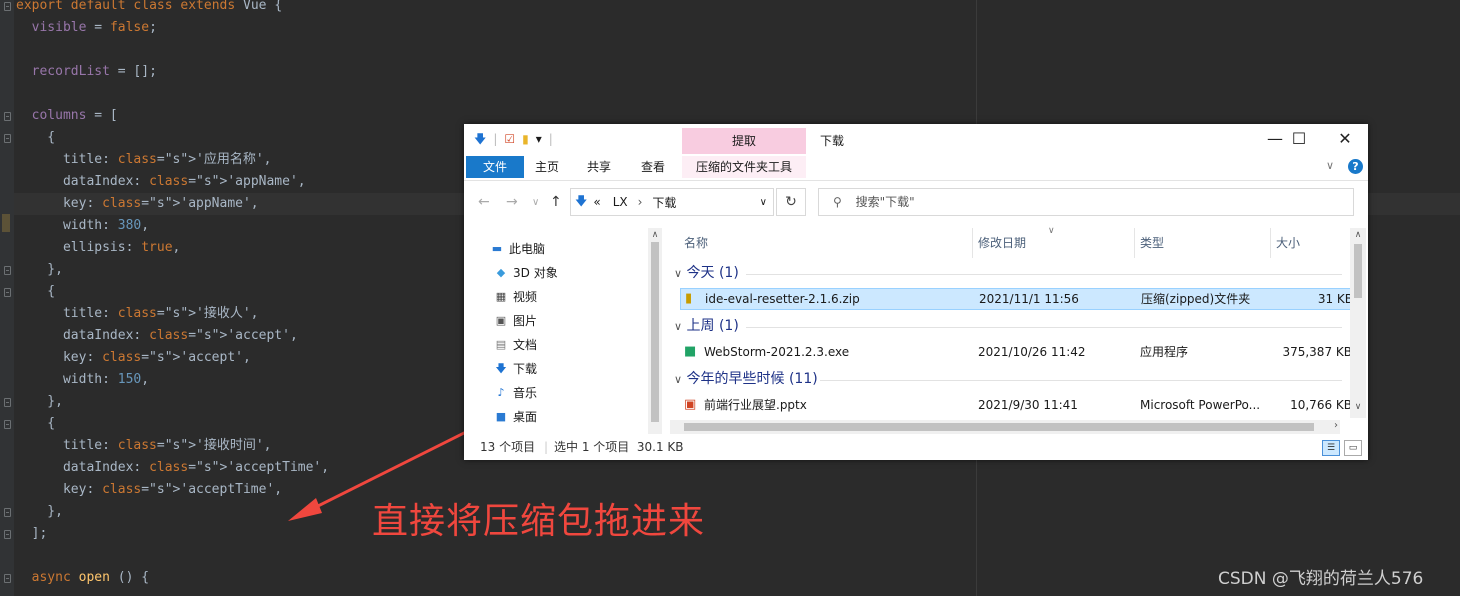 This screenshot has height=596, width=1460. What do you see at coordinates (86, 72) in the screenshot?
I see `code-line: recordList = [];` at bounding box center [86, 72].